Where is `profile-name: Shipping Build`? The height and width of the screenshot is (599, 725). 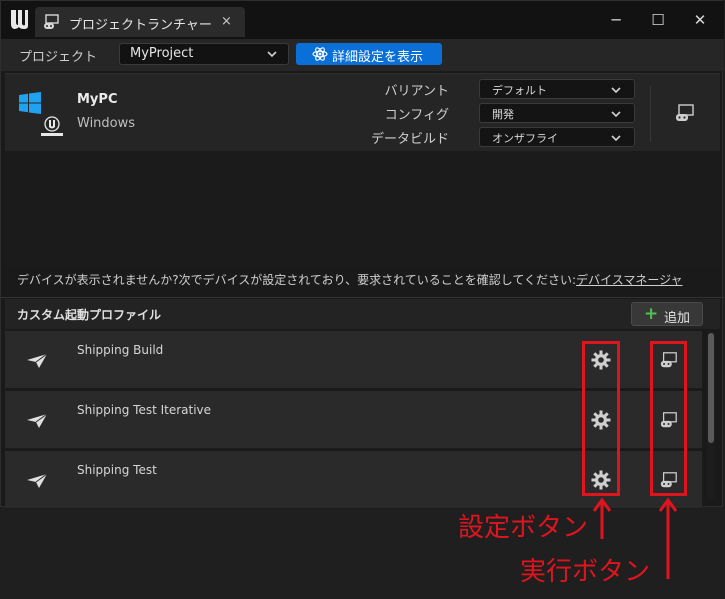 profile-name: Shipping Build is located at coordinates (120, 350).